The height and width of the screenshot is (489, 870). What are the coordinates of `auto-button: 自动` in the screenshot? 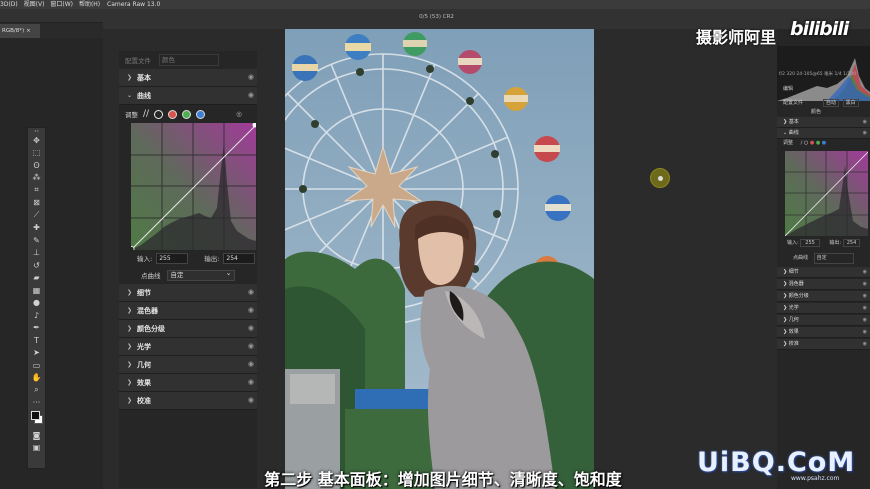 It's located at (831, 103).